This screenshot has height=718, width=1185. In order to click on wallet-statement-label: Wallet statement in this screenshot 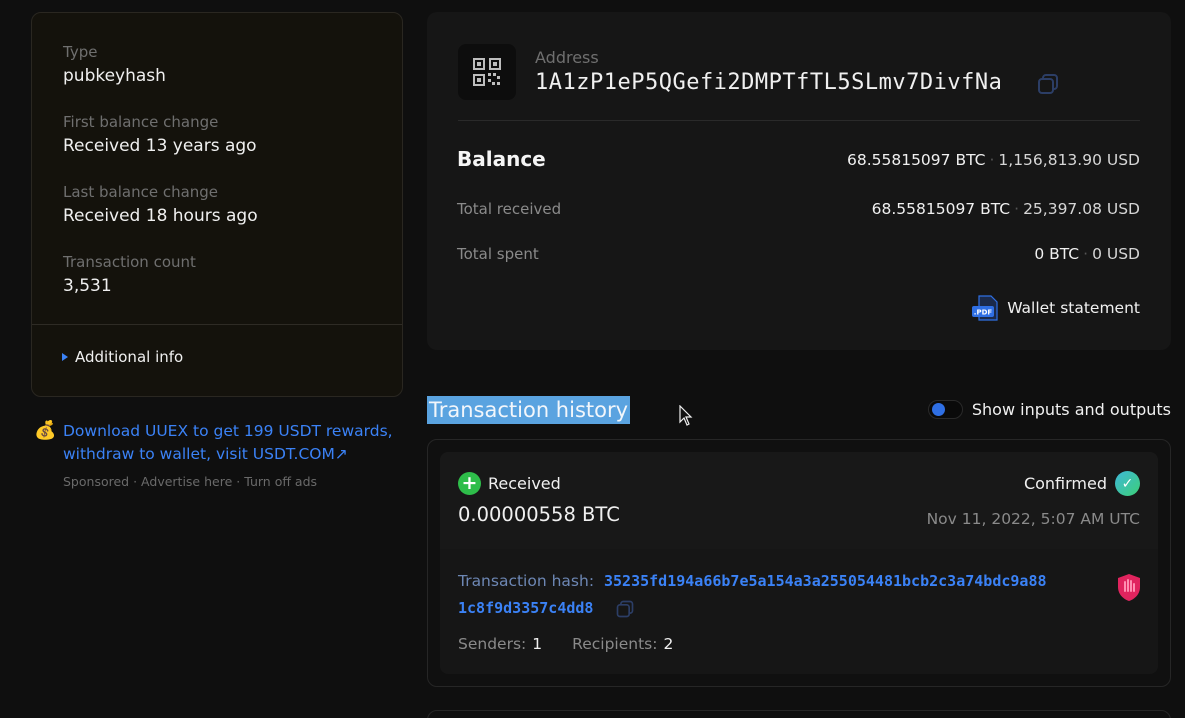, I will do `click(1073, 308)`.